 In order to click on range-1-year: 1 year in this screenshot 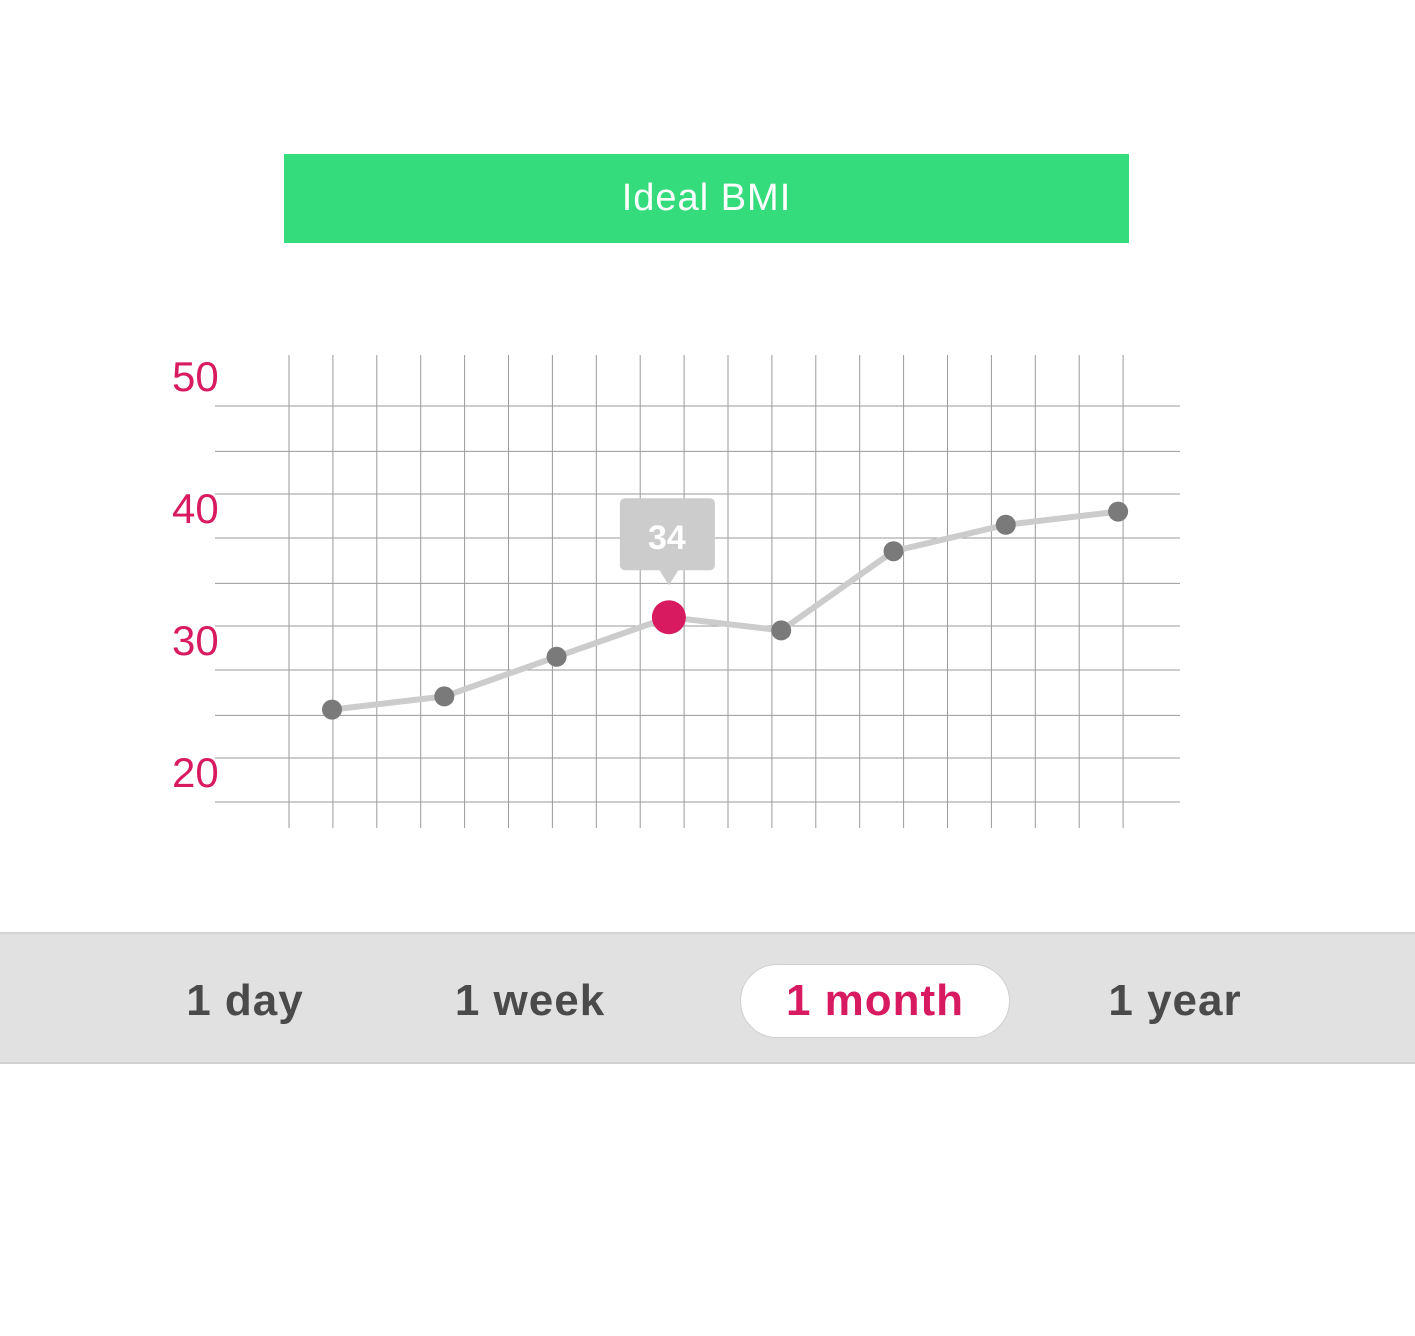, I will do `click(1175, 1001)`.